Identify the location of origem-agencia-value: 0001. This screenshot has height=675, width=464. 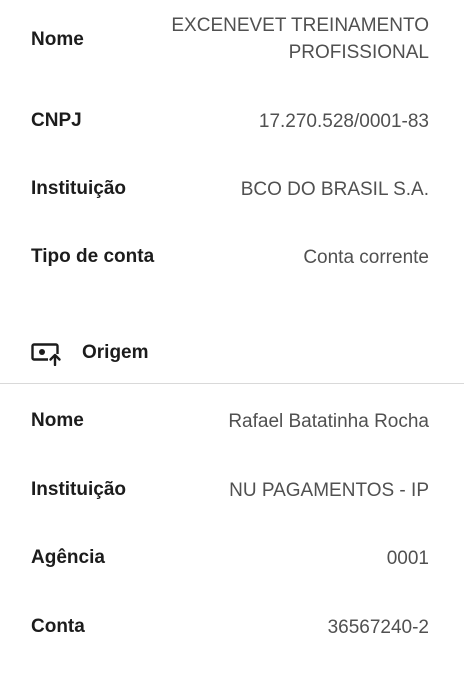
(407, 558).